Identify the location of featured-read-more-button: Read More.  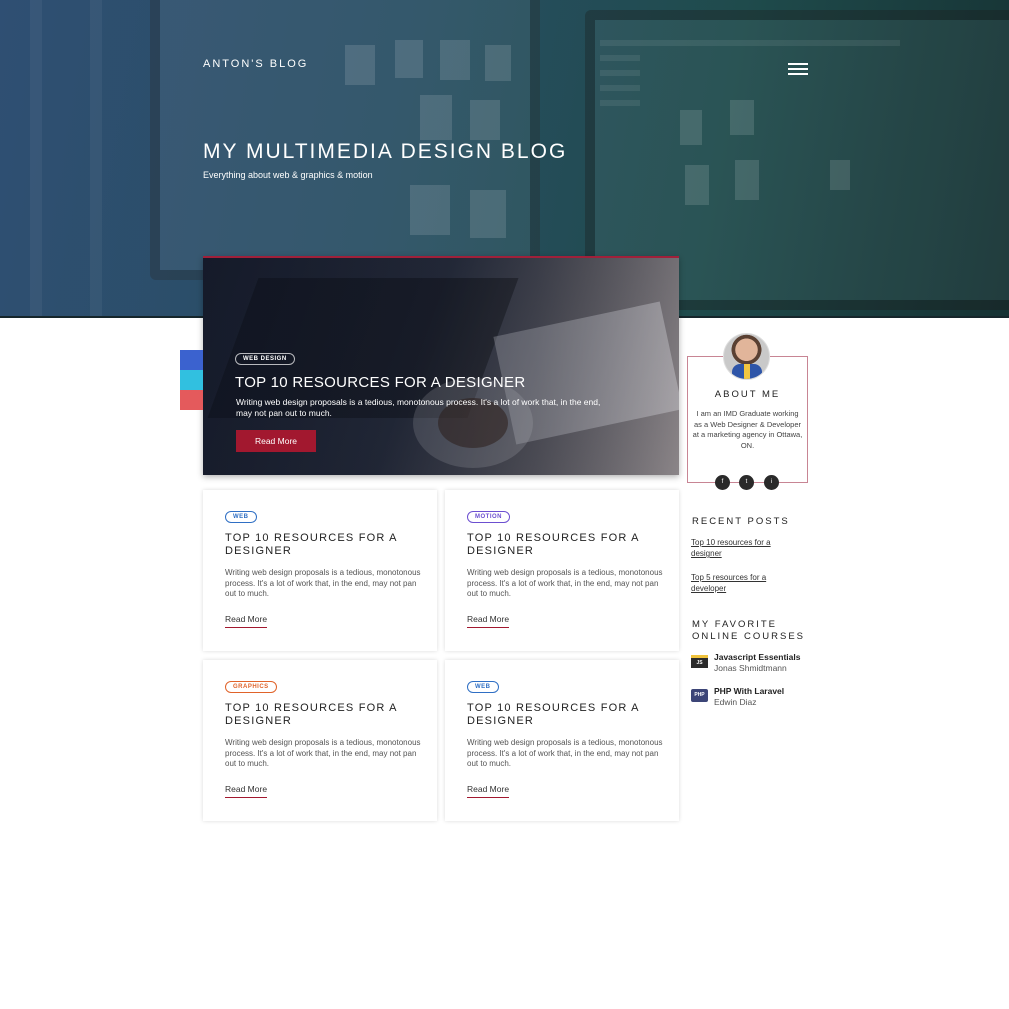
(276, 441).